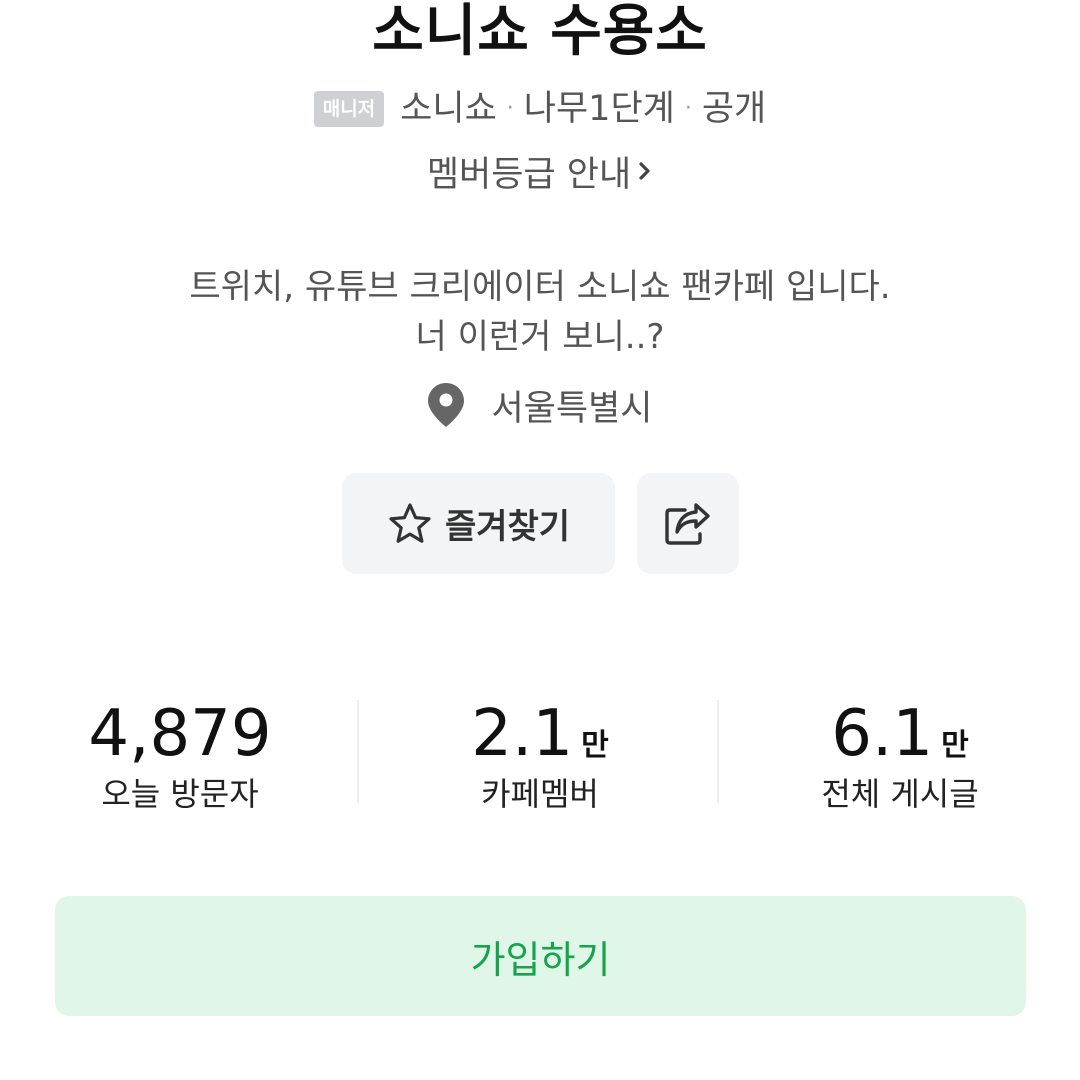 The width and height of the screenshot is (1080, 1080). I want to click on member-grade-label: 멤버등급 안내, so click(529, 174).